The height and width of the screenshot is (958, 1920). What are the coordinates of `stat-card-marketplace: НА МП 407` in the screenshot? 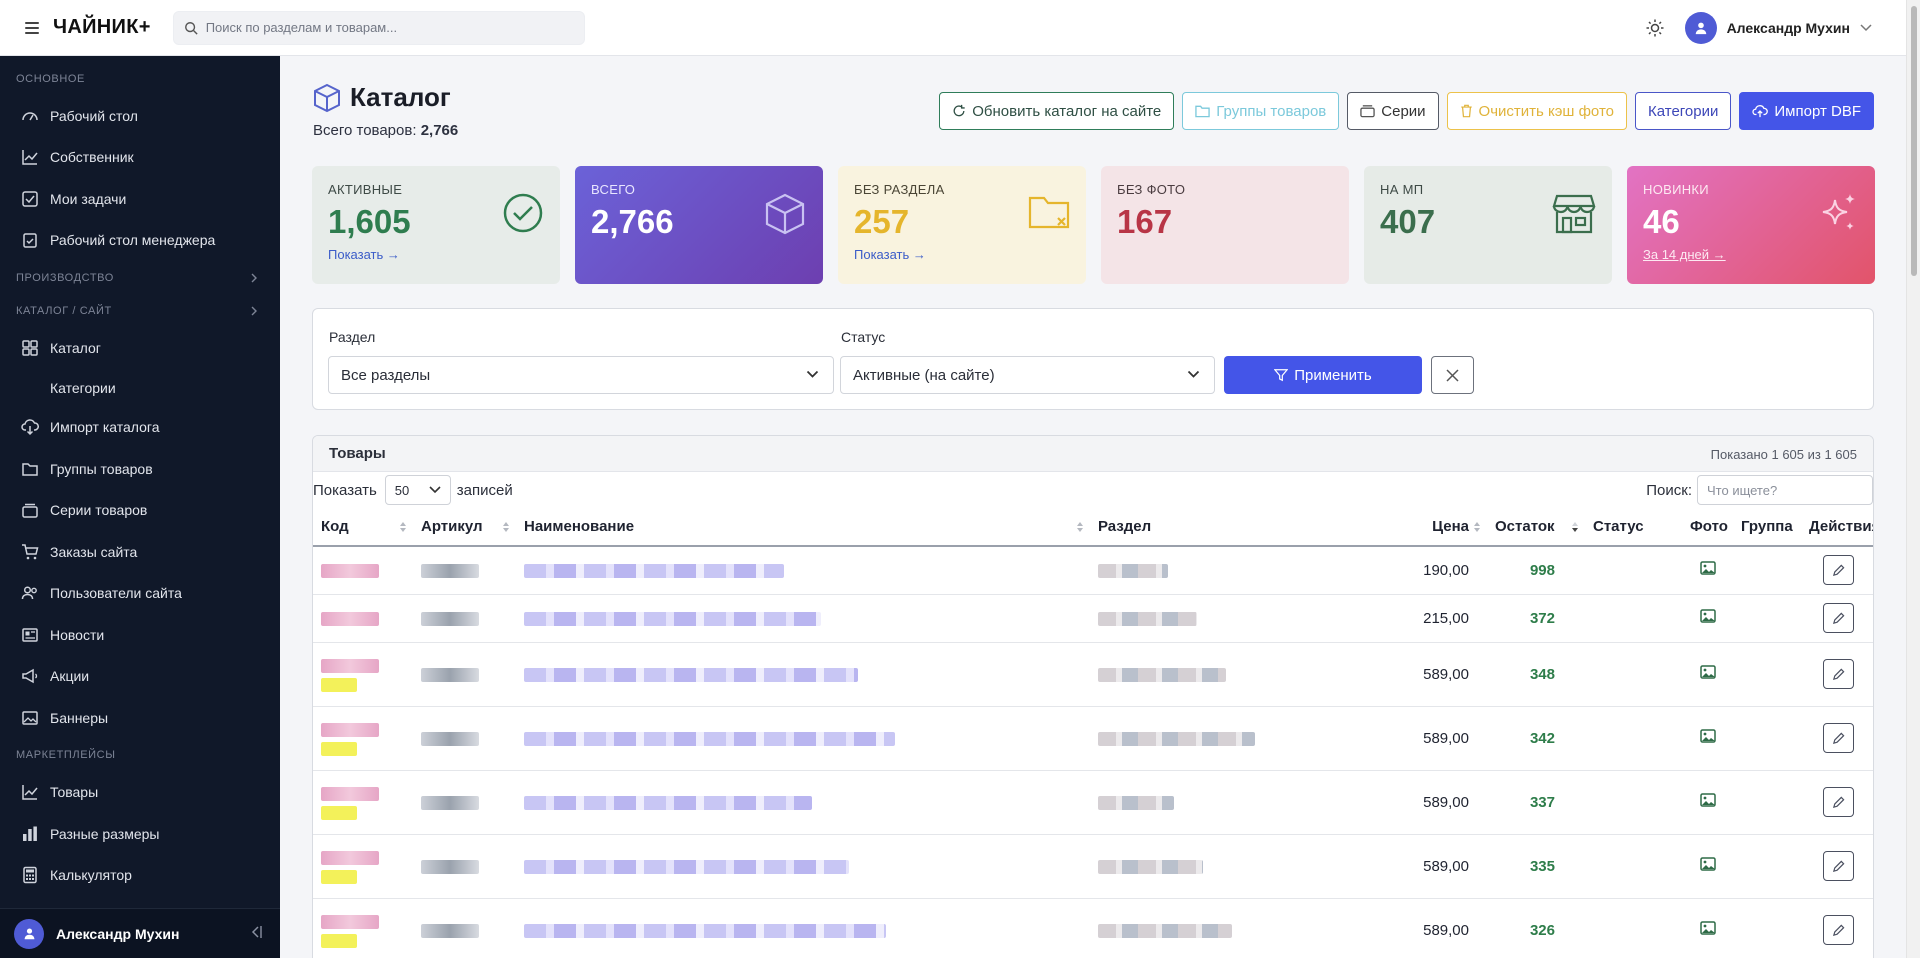 It's located at (1488, 225).